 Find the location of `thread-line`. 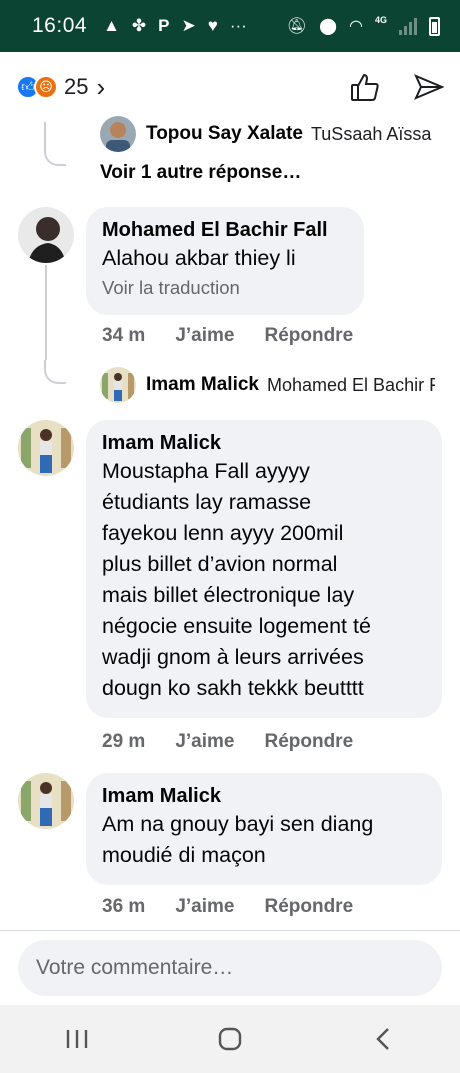

thread-line is located at coordinates (46, 312).